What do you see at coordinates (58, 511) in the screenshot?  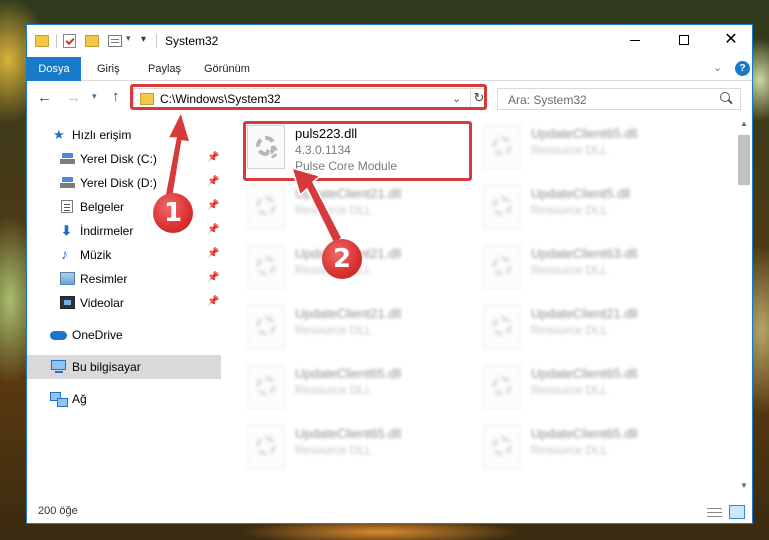 I see `item-count: 200 öğe` at bounding box center [58, 511].